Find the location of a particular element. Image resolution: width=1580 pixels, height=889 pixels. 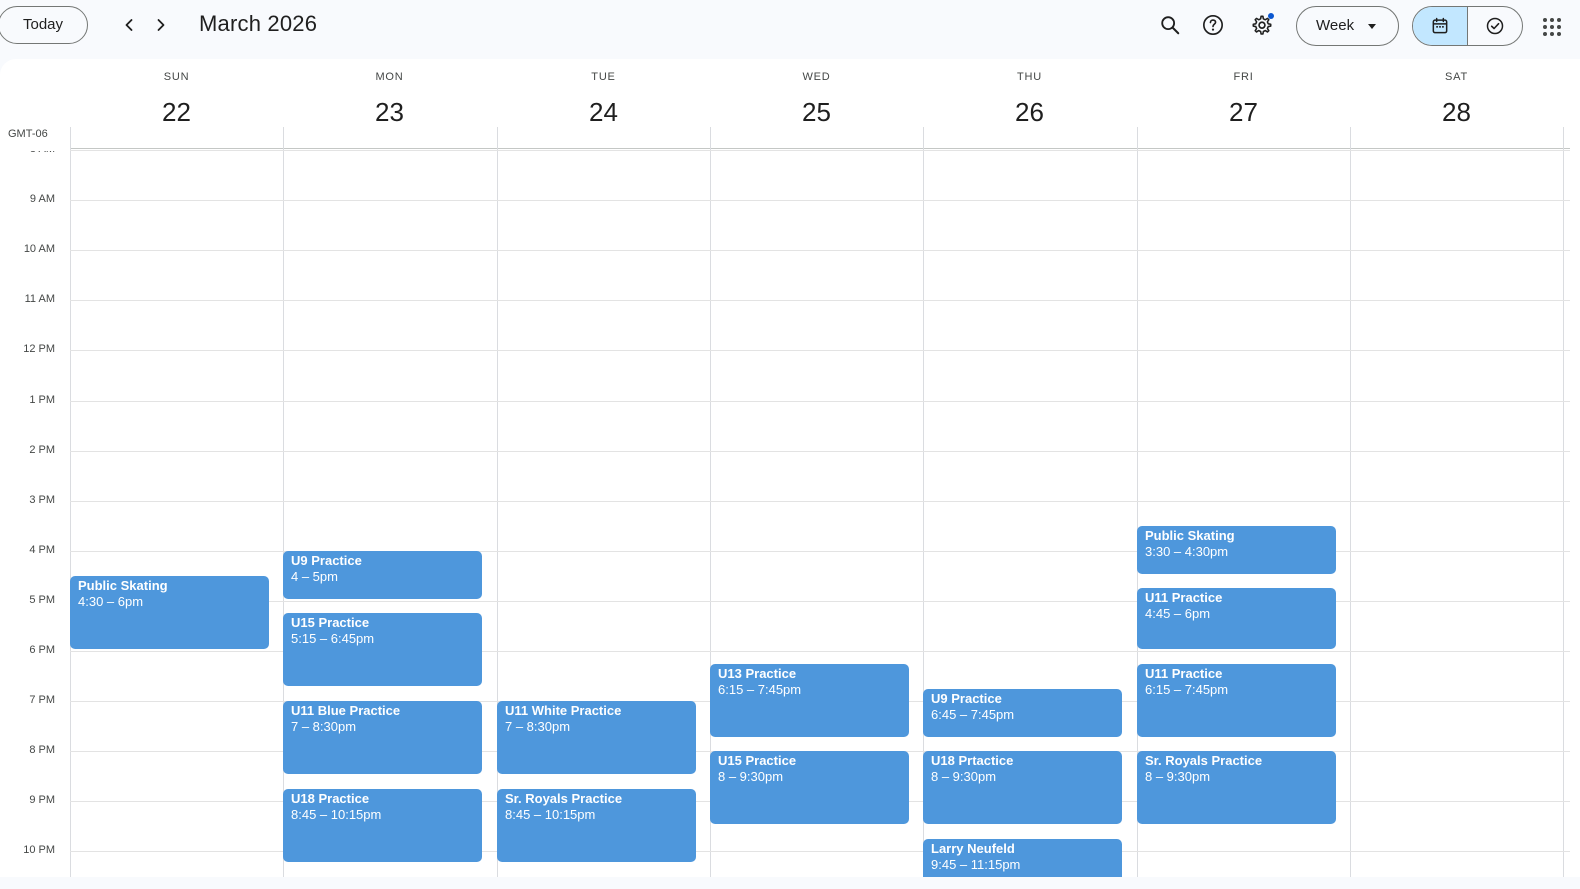

event-title: Public Skating is located at coordinates (1190, 535).